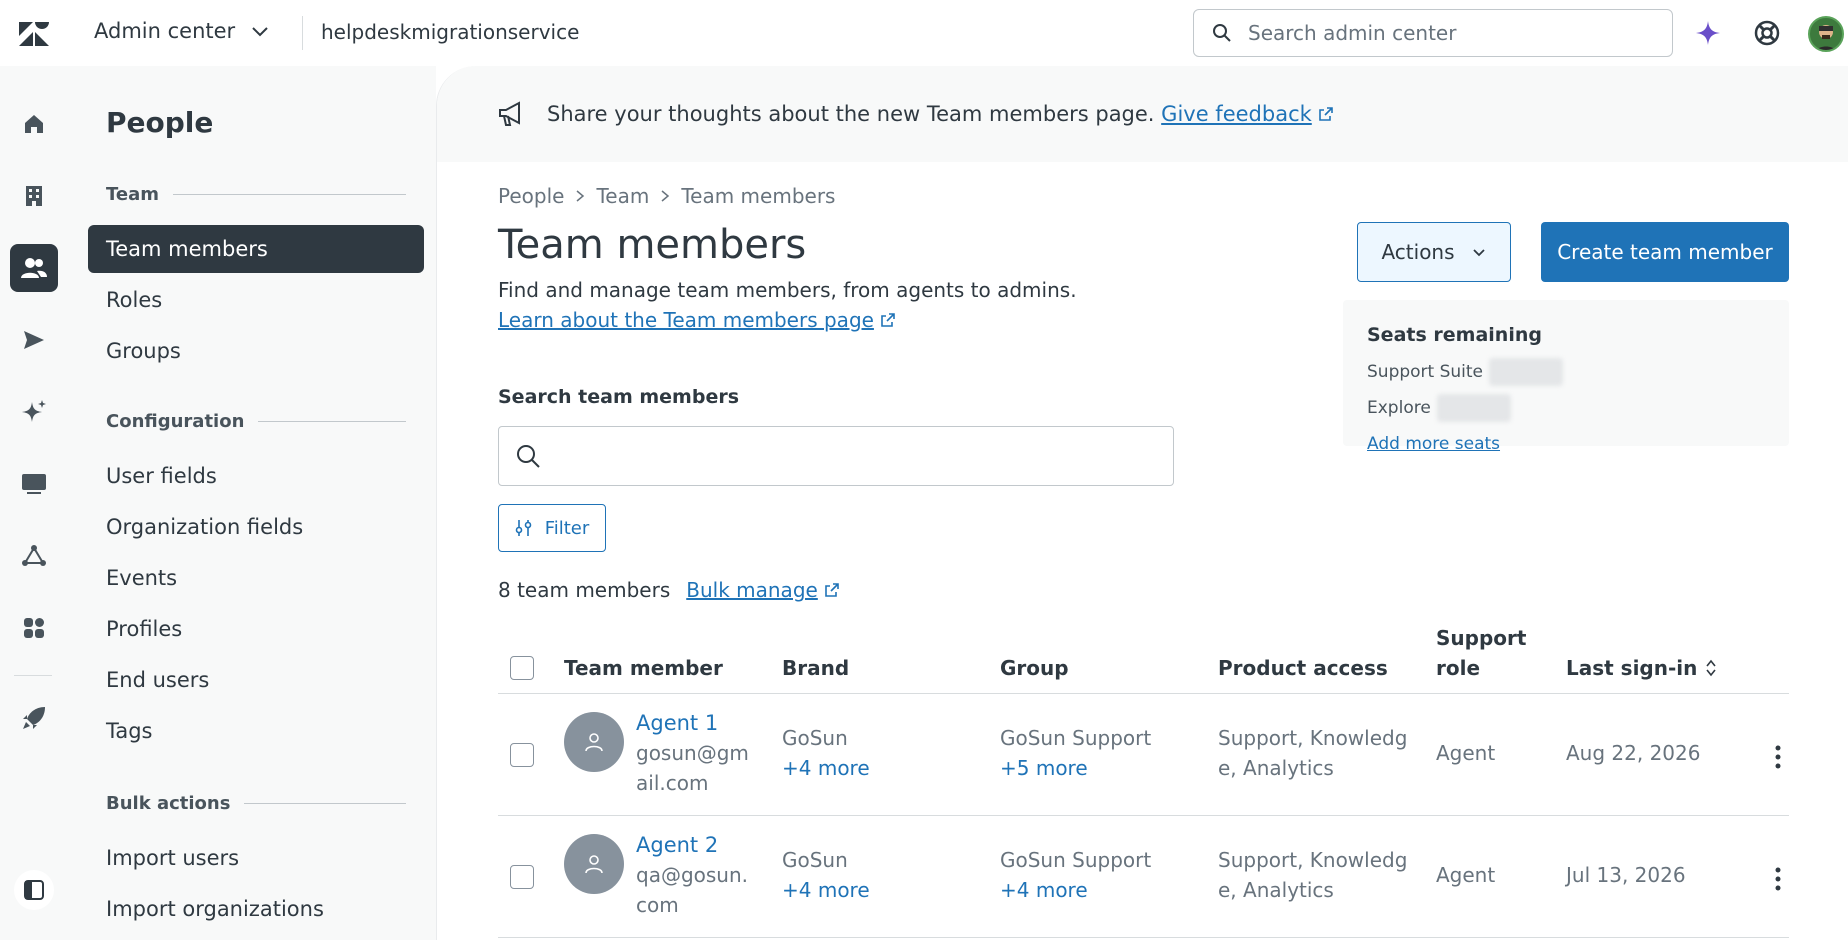 The height and width of the screenshot is (940, 1848). Describe the element at coordinates (1767, 33) in the screenshot. I see `help-lifebuoy-icon` at that location.